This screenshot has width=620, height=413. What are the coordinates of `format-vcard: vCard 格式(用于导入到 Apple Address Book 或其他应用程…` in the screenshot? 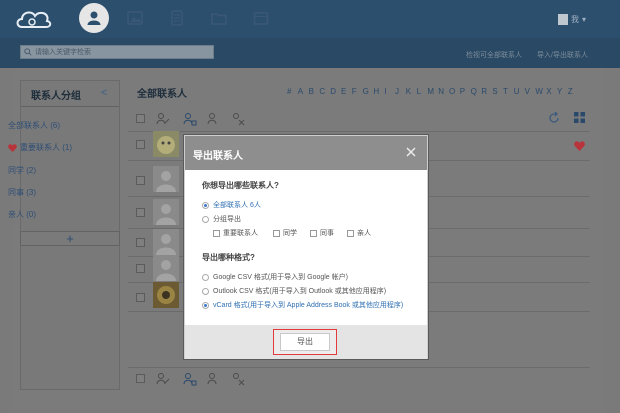 It's located at (302, 305).